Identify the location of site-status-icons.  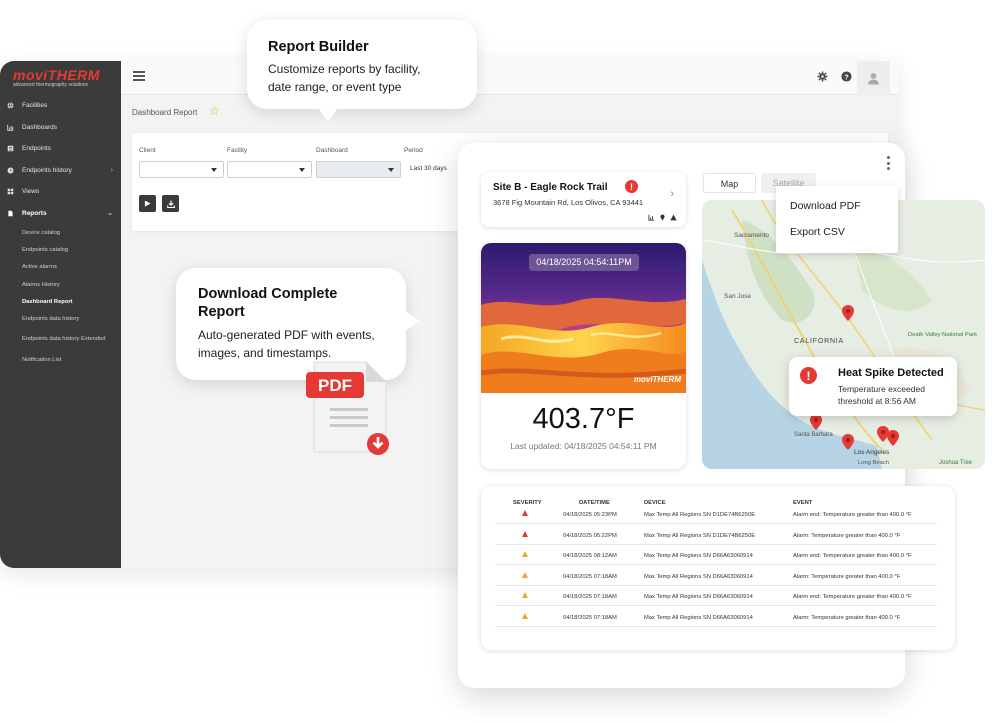
(662, 217).